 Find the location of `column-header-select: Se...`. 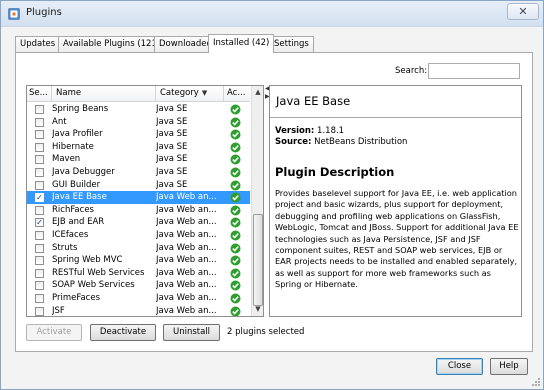

column-header-select: Se... is located at coordinates (39, 94).